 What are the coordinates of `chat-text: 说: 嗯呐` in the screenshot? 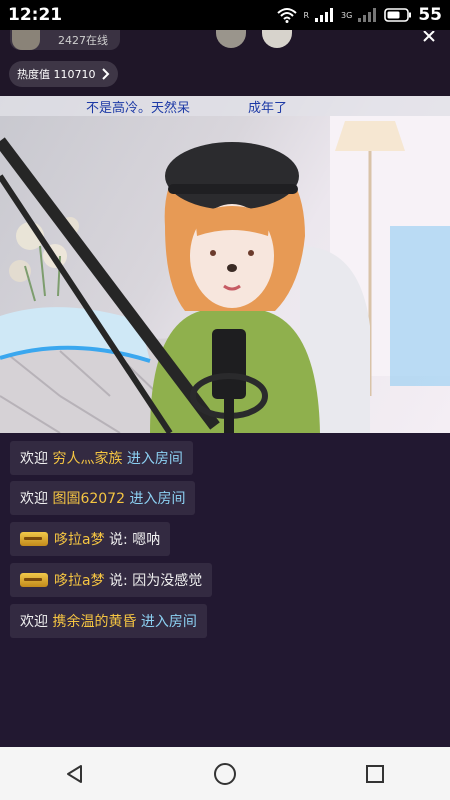 It's located at (135, 540).